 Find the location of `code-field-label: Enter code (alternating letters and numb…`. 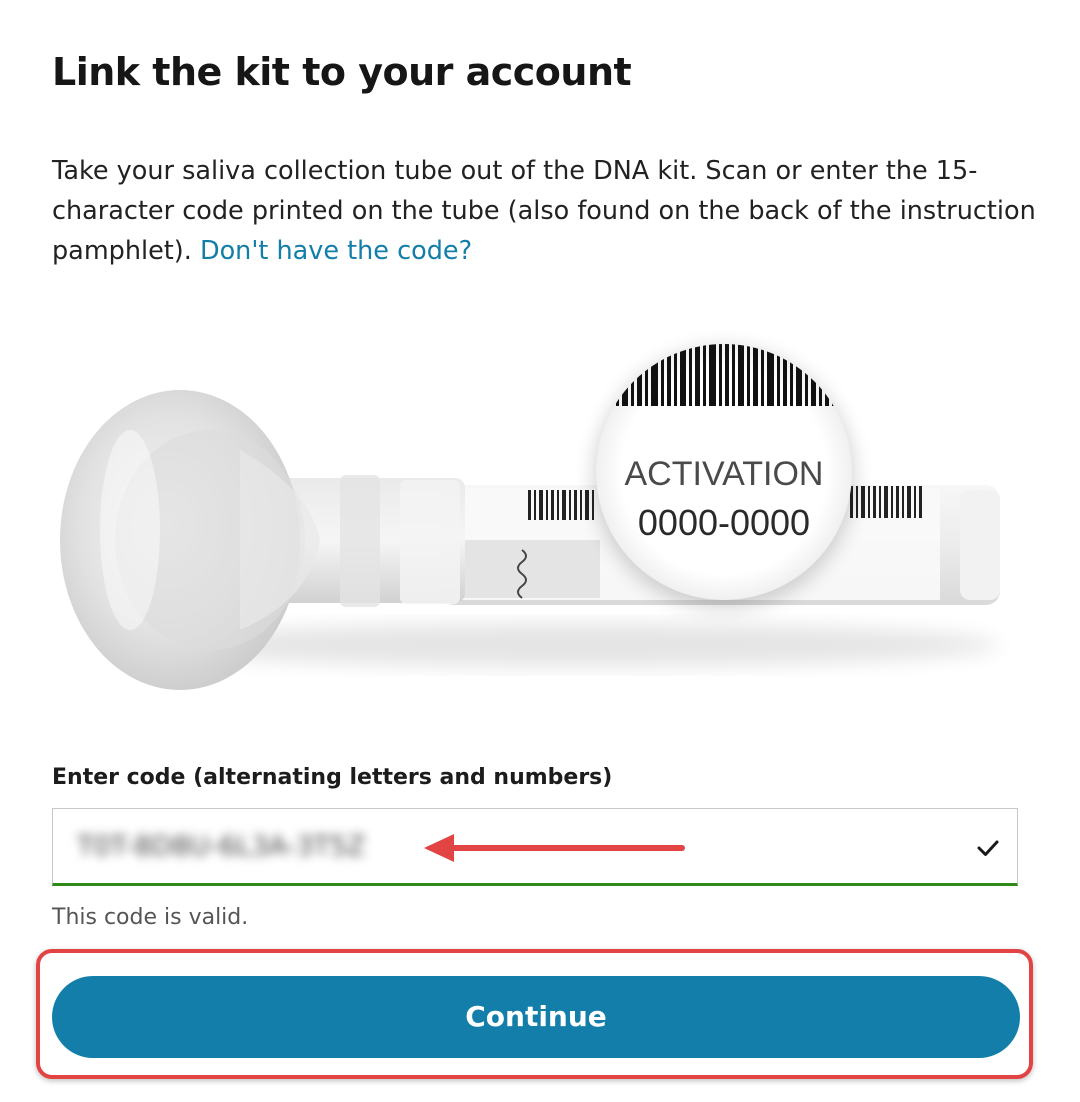

code-field-label: Enter code (alternating letters and numb… is located at coordinates (332, 777).